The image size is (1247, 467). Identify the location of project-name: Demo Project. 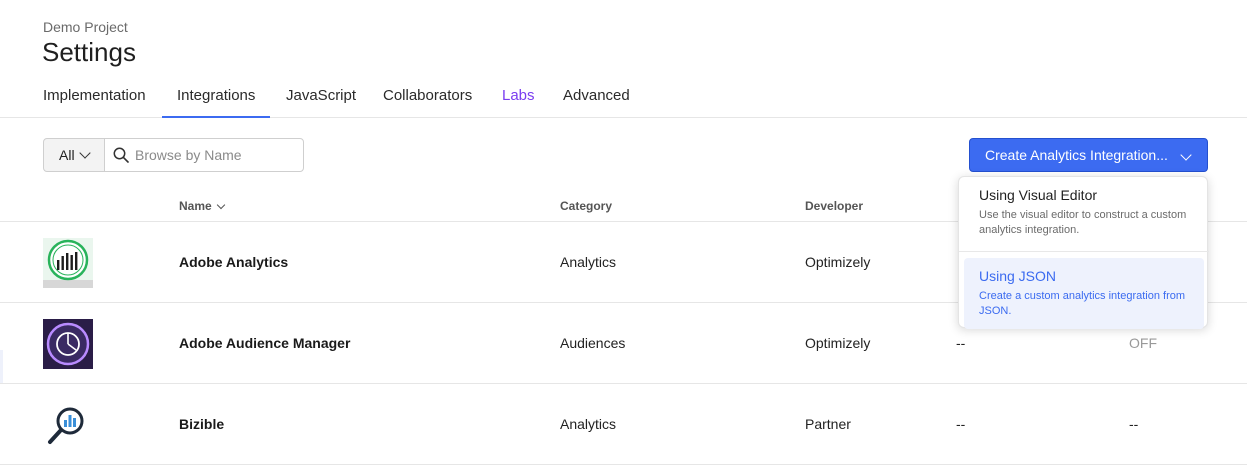
(85, 27).